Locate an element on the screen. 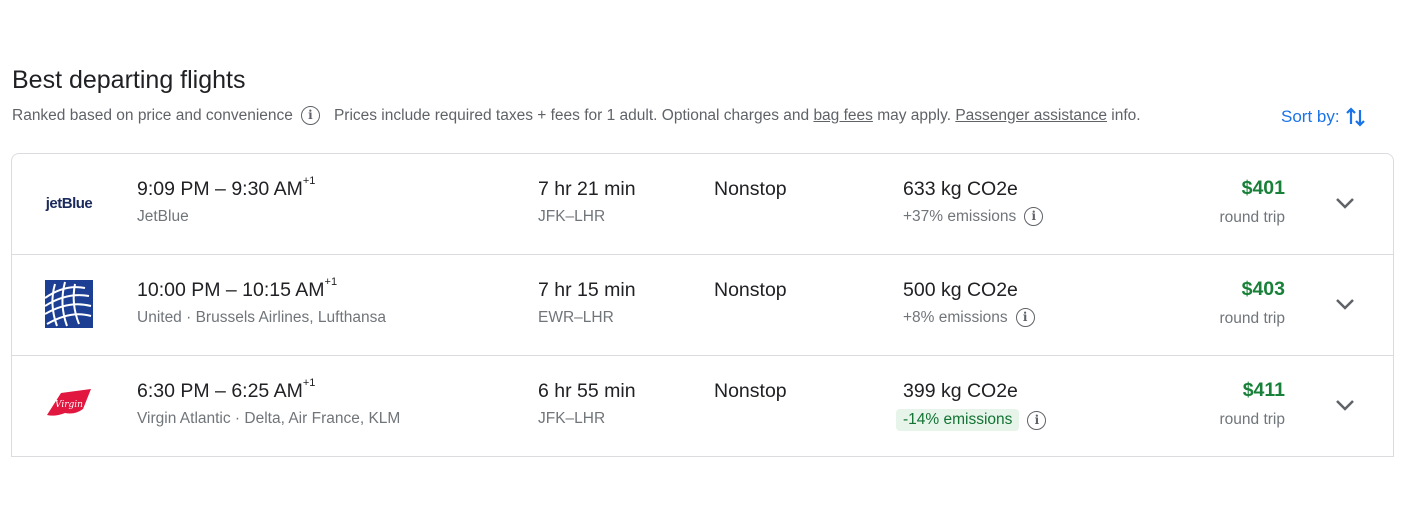 Image resolution: width=1413 pixels, height=518 pixels. airline-name: JetBlue is located at coordinates (163, 216).